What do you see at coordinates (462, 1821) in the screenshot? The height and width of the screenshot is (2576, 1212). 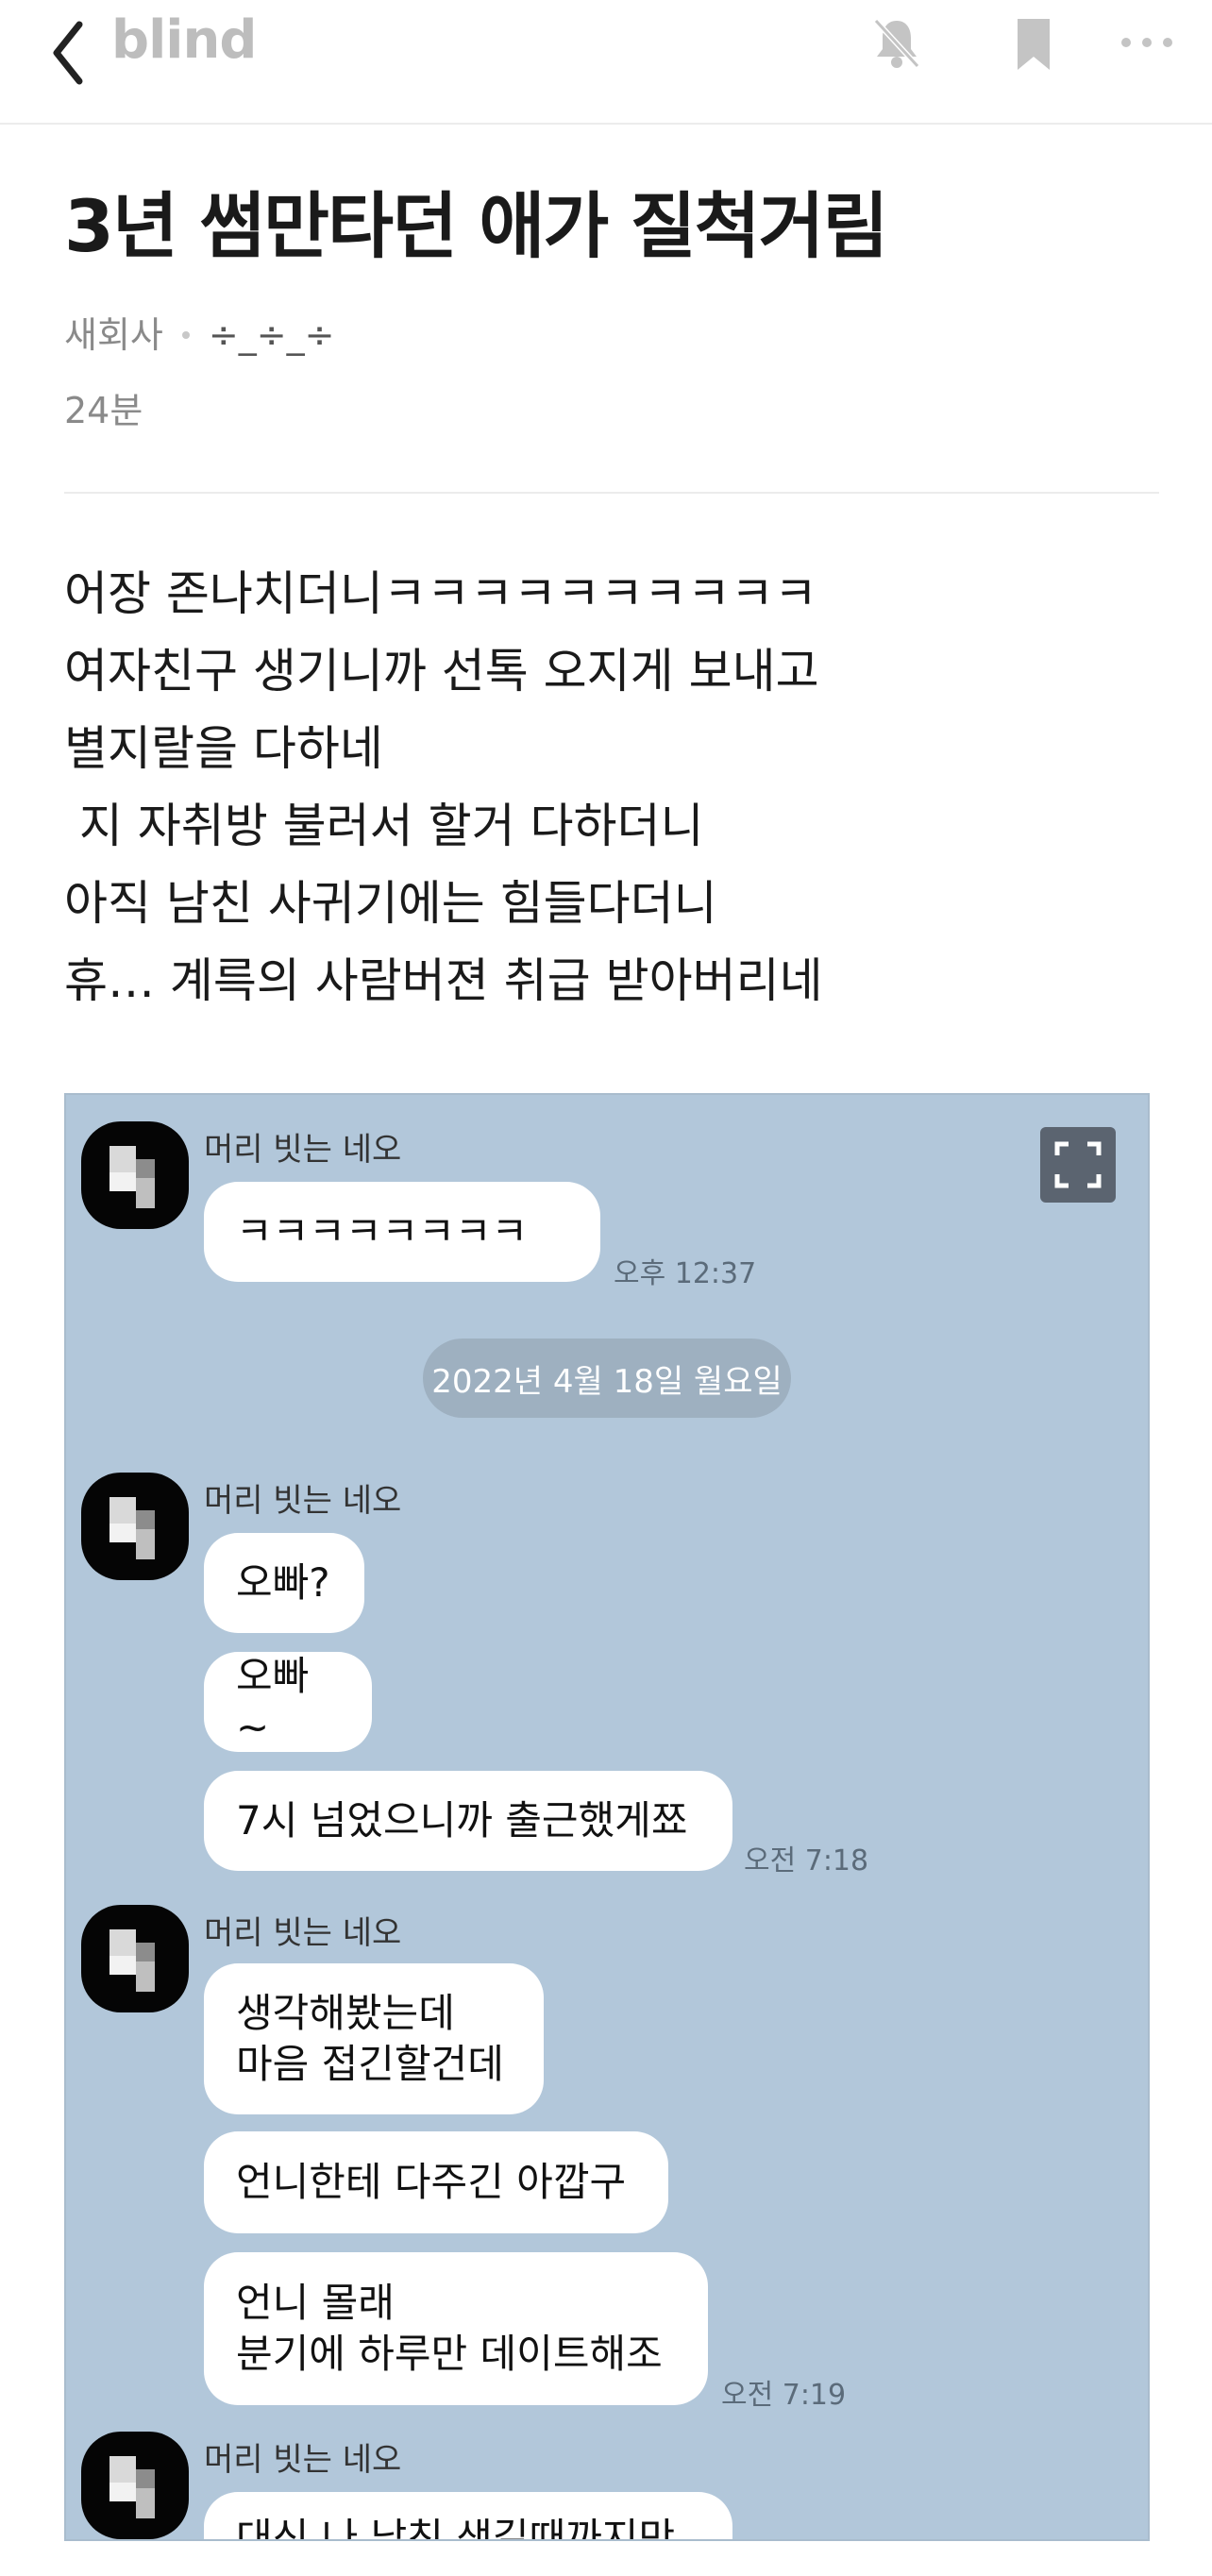 I see `message-text: 7시 넘었으니까 출근했게쬬` at bounding box center [462, 1821].